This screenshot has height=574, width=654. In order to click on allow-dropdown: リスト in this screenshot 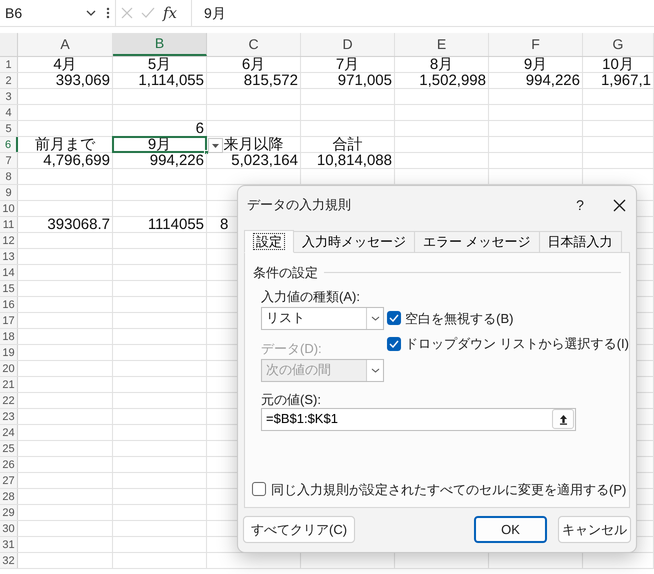, I will do `click(322, 318)`.